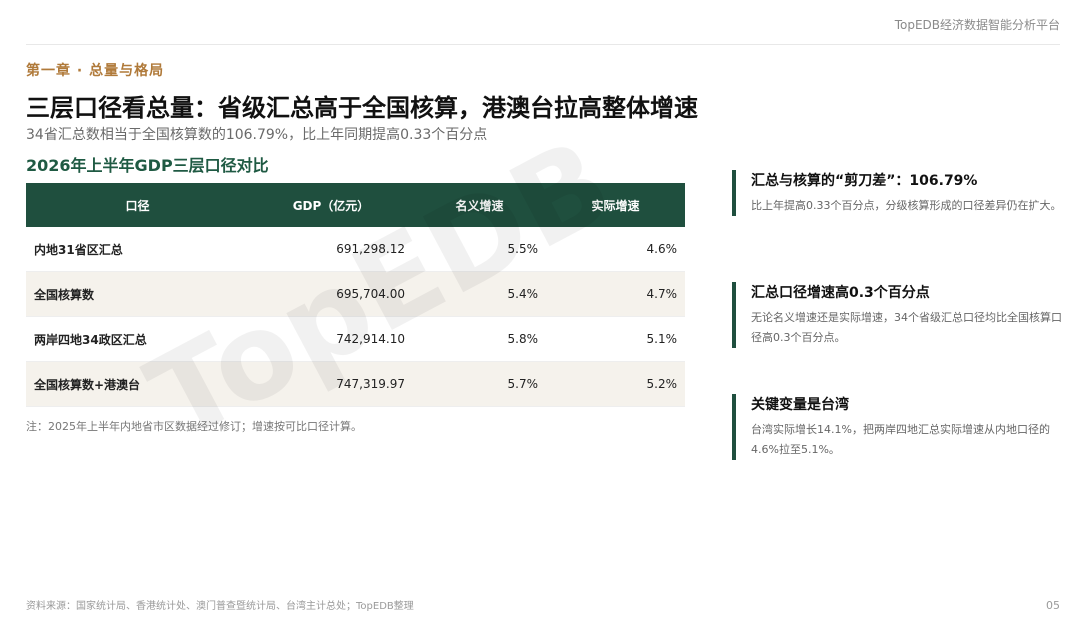 The width and height of the screenshot is (1080, 620). Describe the element at coordinates (479, 294) in the screenshot. I see `row-nominal: 5.4%` at that location.